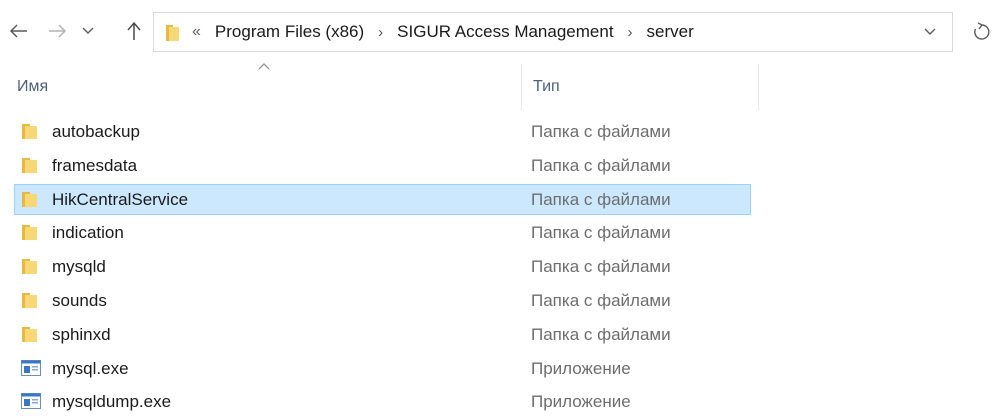  Describe the element at coordinates (505, 32) in the screenshot. I see `breadcrumb-sigur: SIGUR Access Management` at that location.